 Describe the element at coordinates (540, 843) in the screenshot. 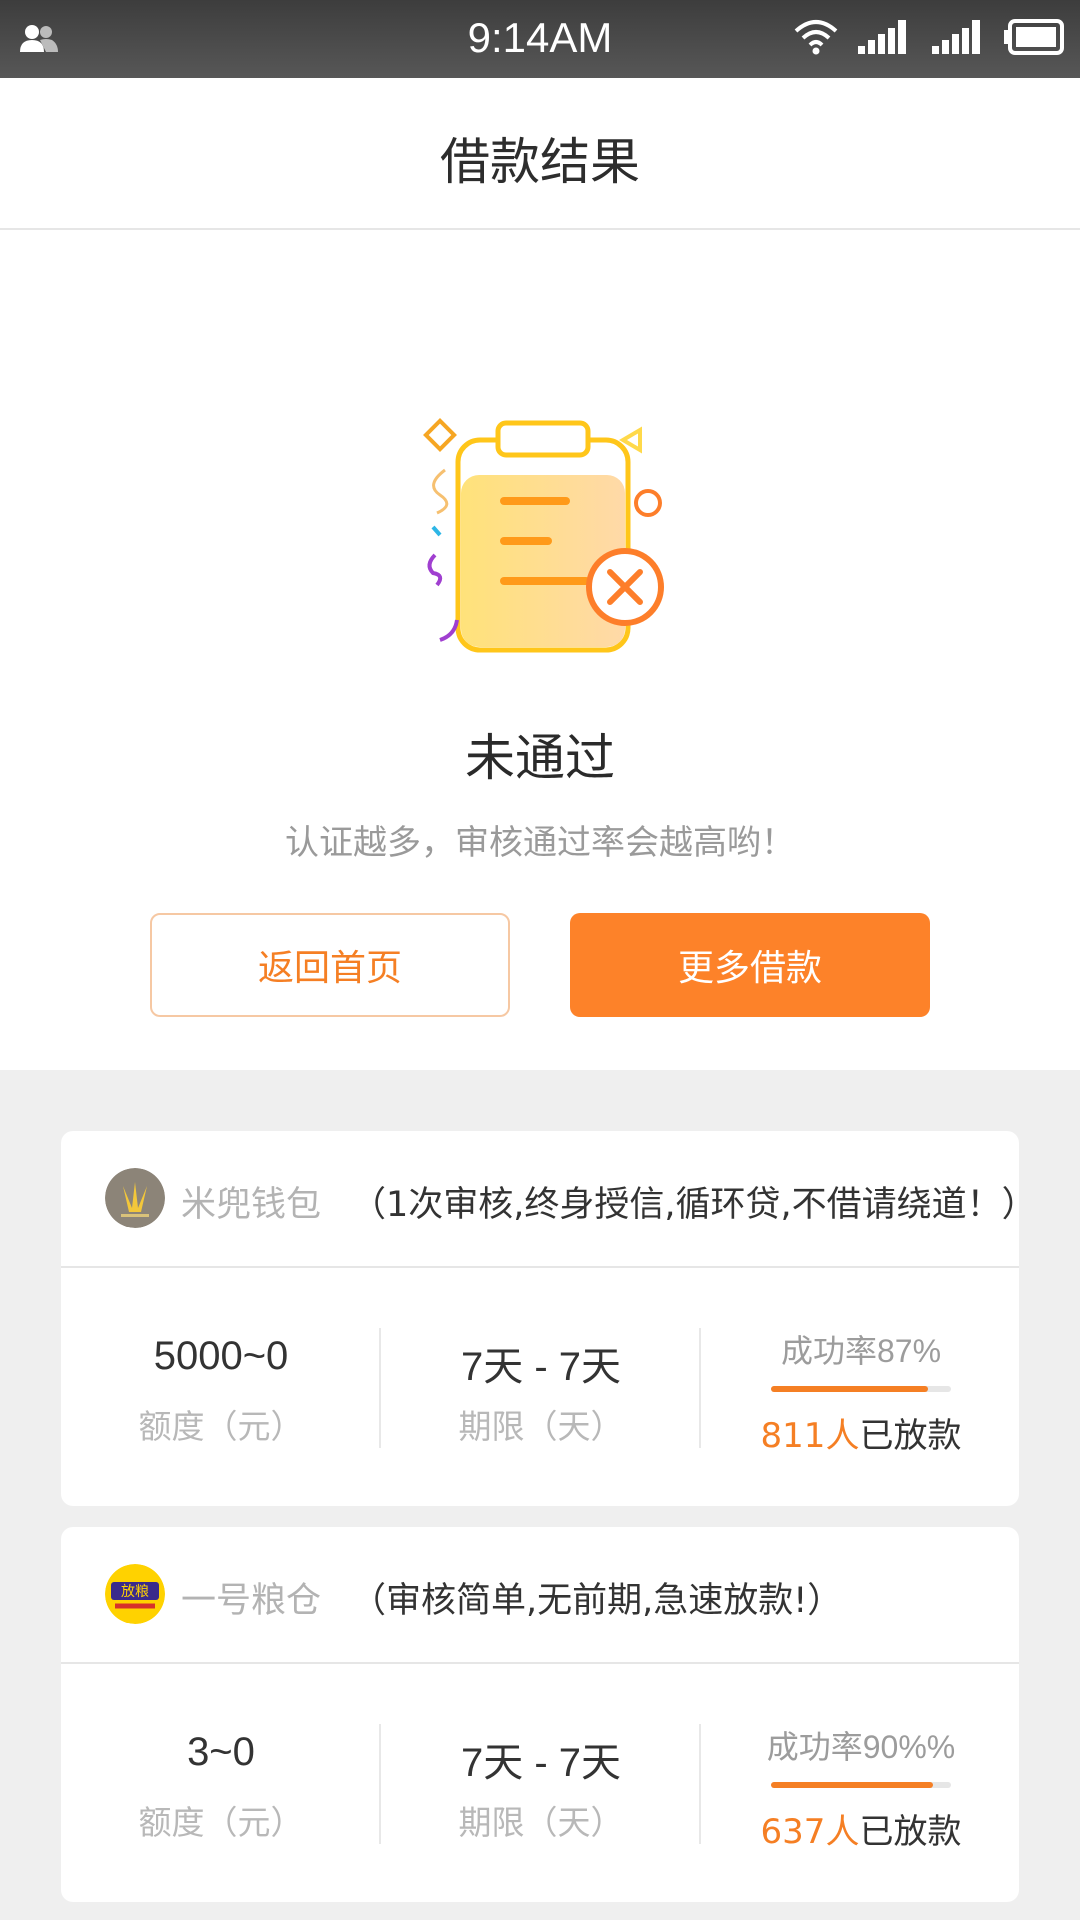

I see `result-hint: 认证越多，审核通过率会越高哟！` at that location.